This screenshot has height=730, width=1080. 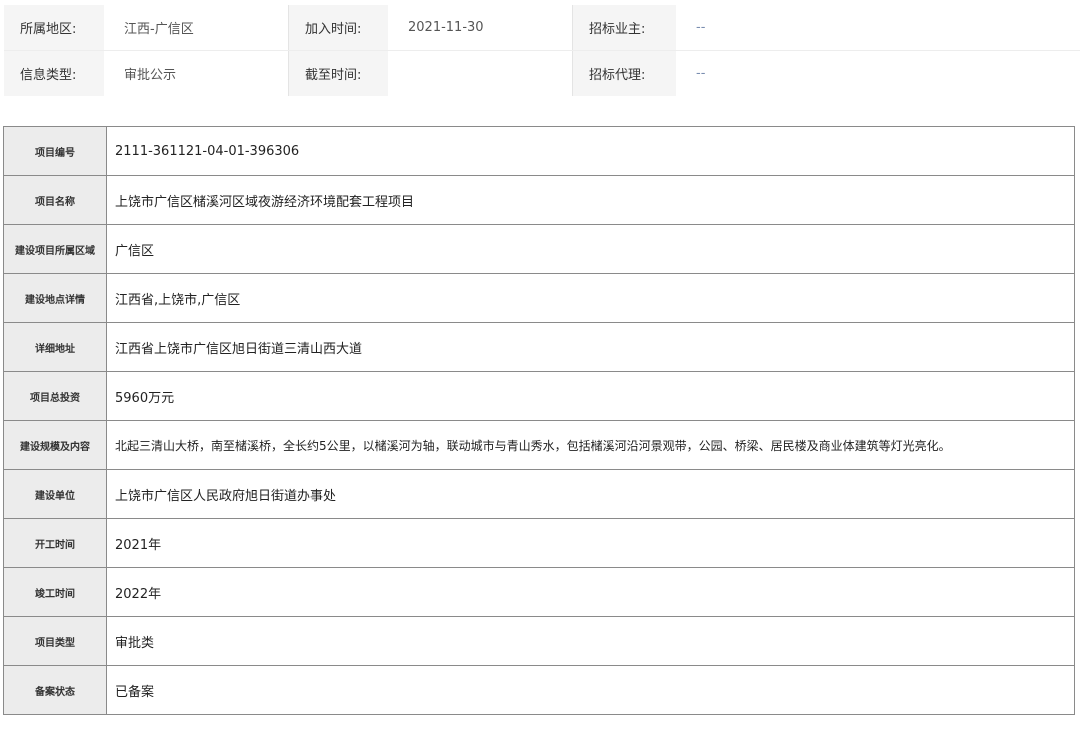 What do you see at coordinates (55, 494) in the screenshot?
I see `row-label: 建设单位` at bounding box center [55, 494].